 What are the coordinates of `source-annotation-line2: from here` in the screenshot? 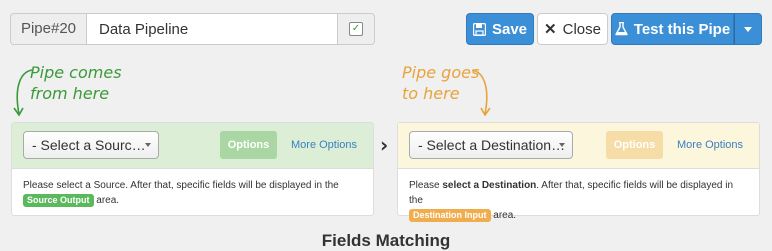 It's located at (70, 93).